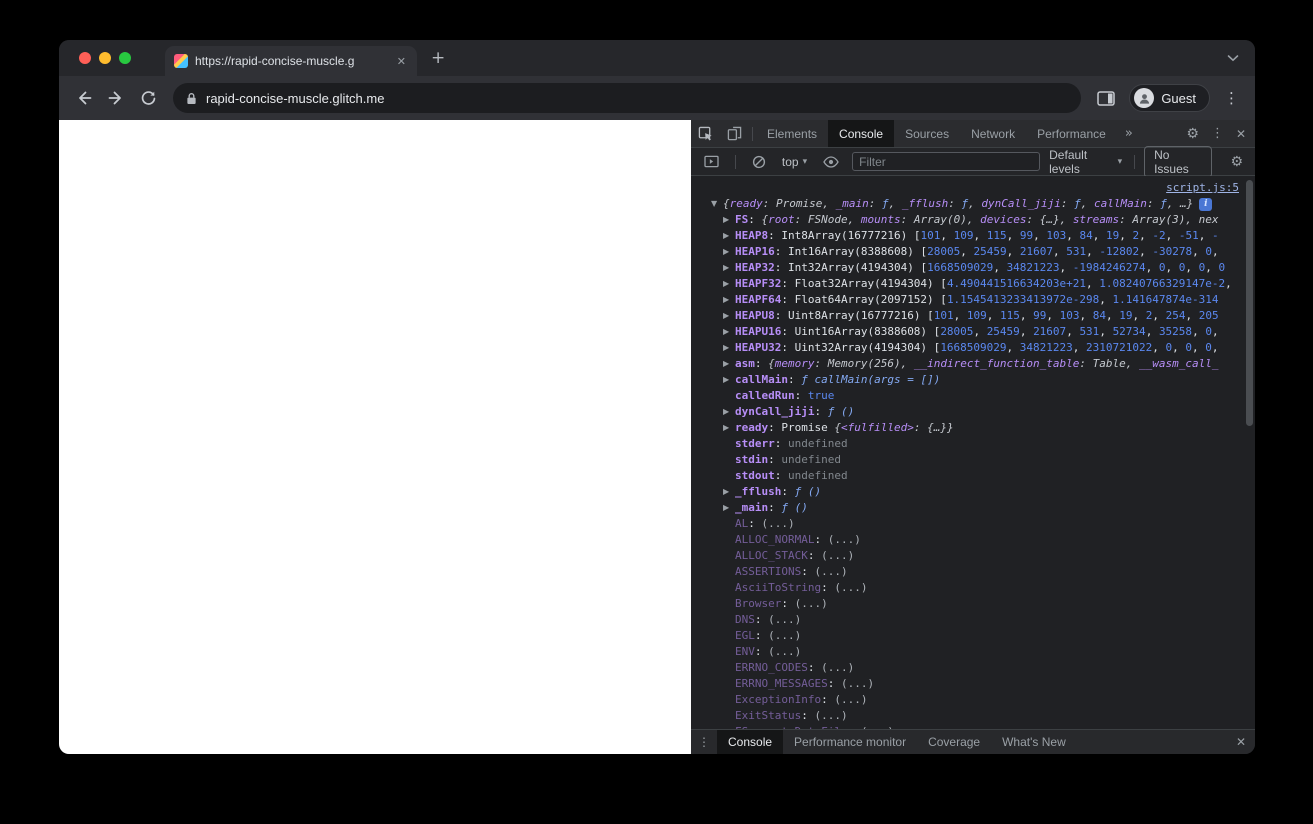 This screenshot has width=1313, height=824. Describe the element at coordinates (291, 61) in the screenshot. I see `browser-tab: https://rapid-concise-muscle.g ✕` at that location.